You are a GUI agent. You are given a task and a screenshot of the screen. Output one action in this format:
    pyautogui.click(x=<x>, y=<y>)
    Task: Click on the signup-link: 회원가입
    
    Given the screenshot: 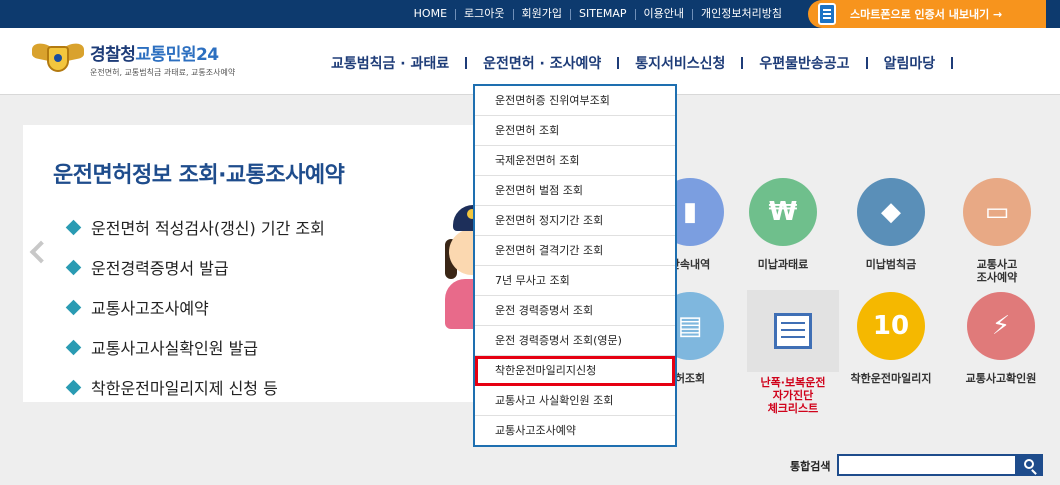 What is the action you would take?
    pyautogui.click(x=542, y=14)
    